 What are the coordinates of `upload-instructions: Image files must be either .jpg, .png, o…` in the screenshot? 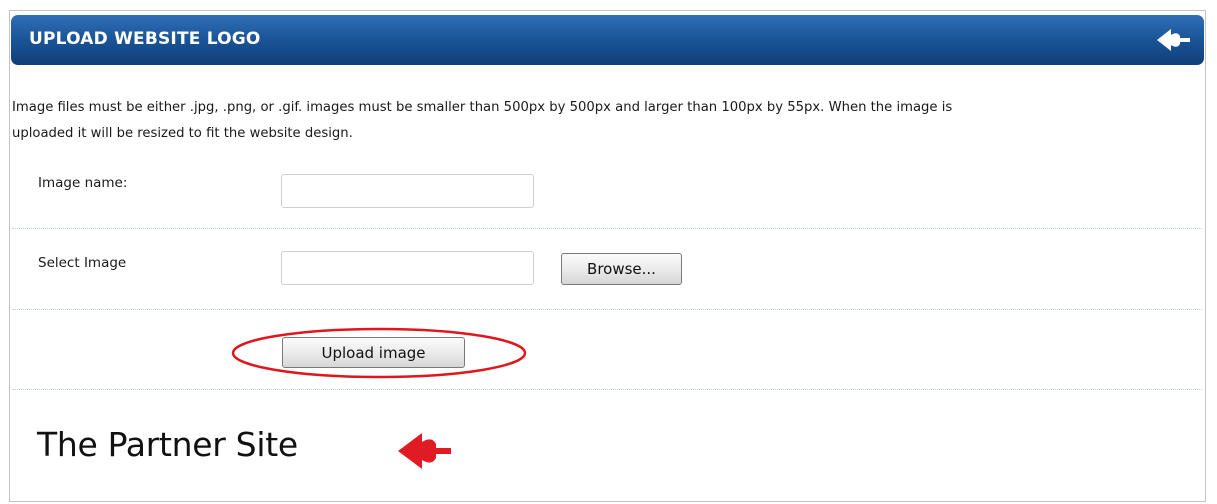 It's located at (608, 121).